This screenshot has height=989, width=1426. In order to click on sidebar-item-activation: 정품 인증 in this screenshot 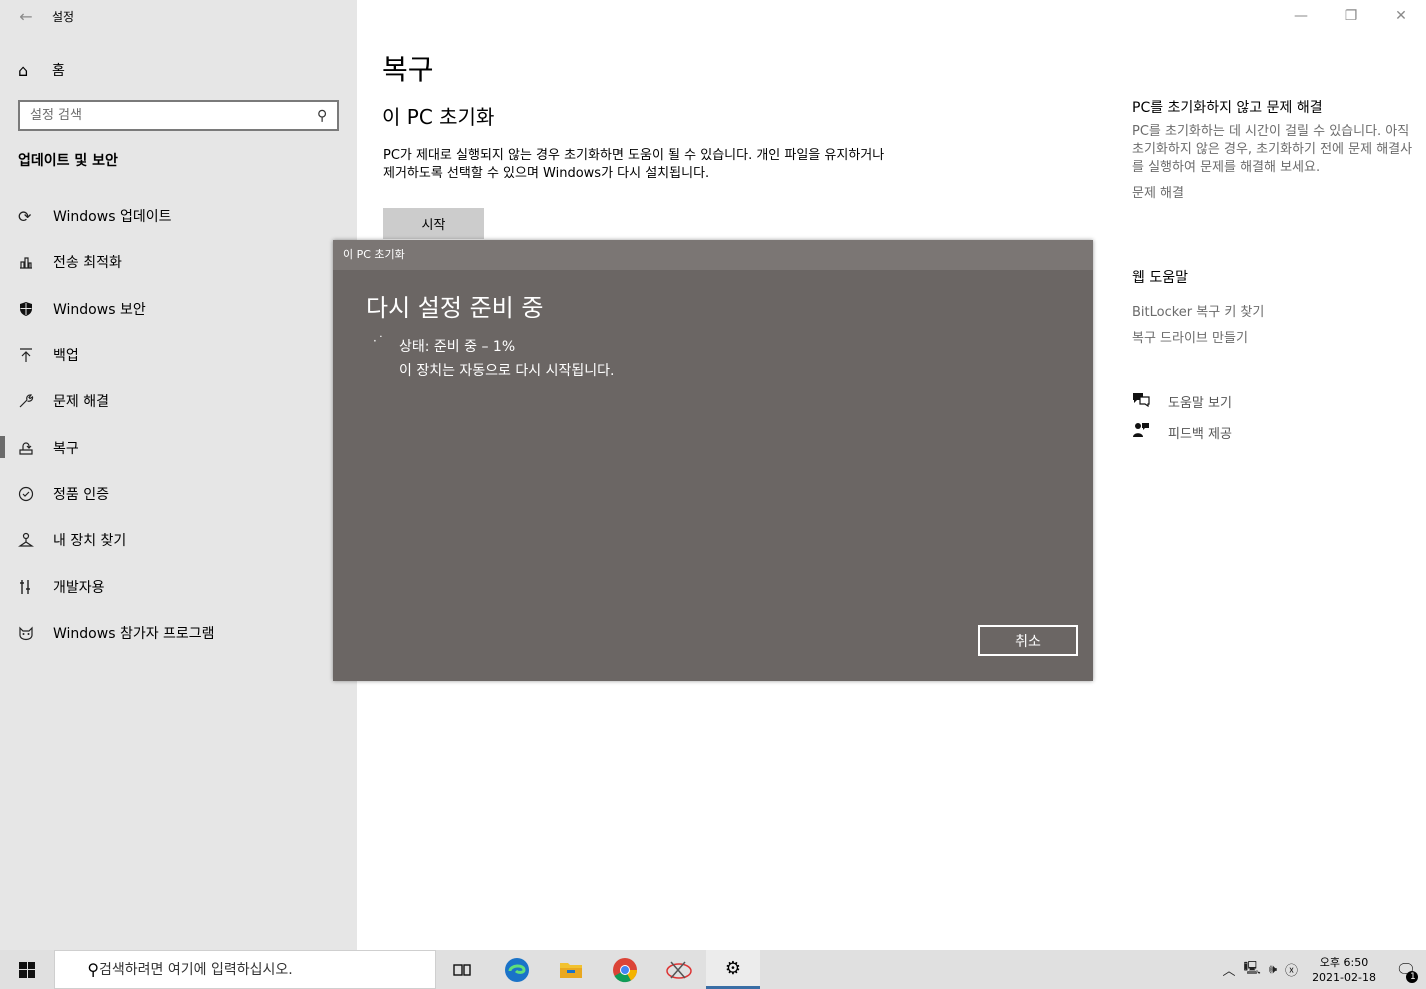, I will do `click(178, 494)`.